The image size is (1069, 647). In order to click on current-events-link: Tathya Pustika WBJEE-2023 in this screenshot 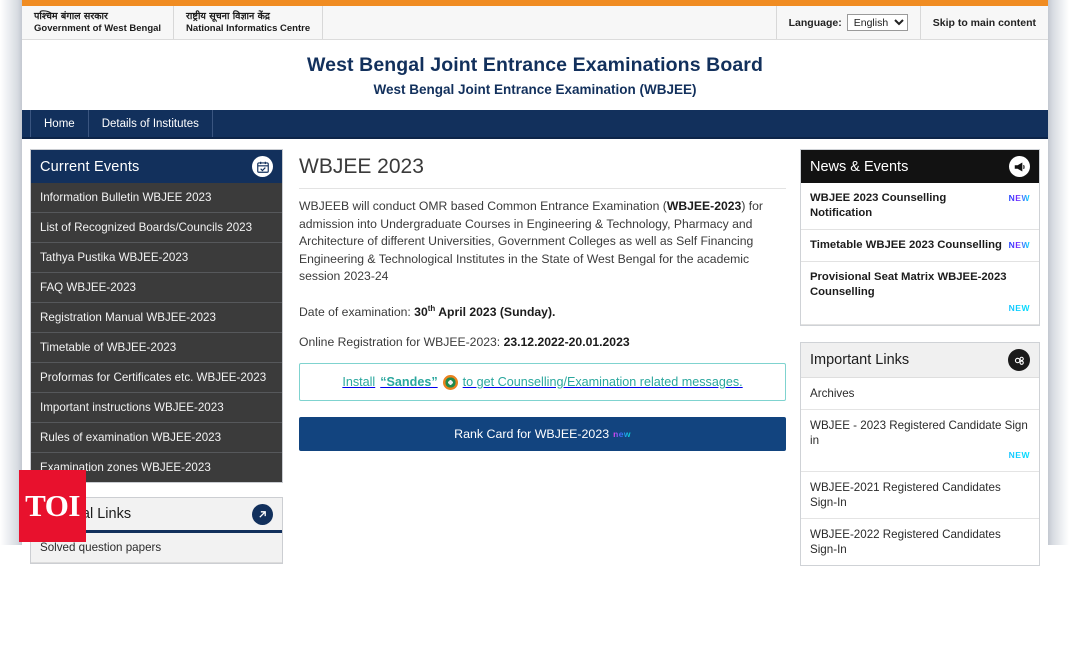, I will do `click(156, 257)`.